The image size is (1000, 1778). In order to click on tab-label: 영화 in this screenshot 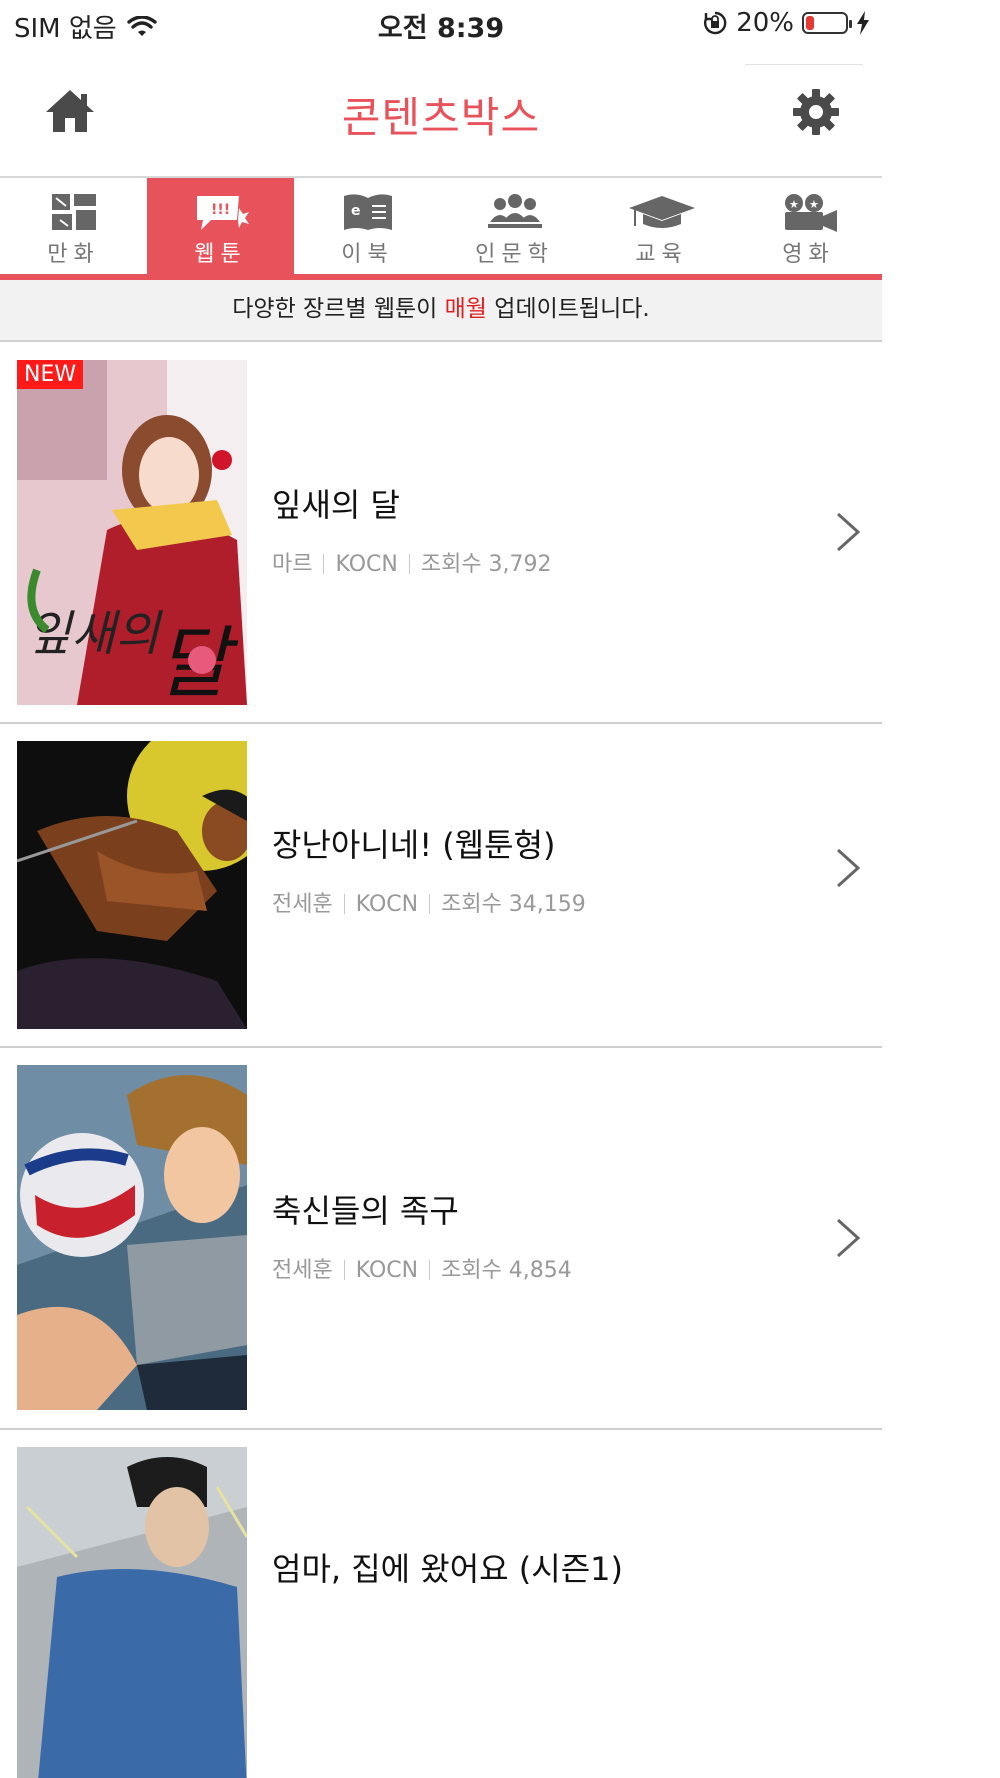, I will do `click(808, 254)`.